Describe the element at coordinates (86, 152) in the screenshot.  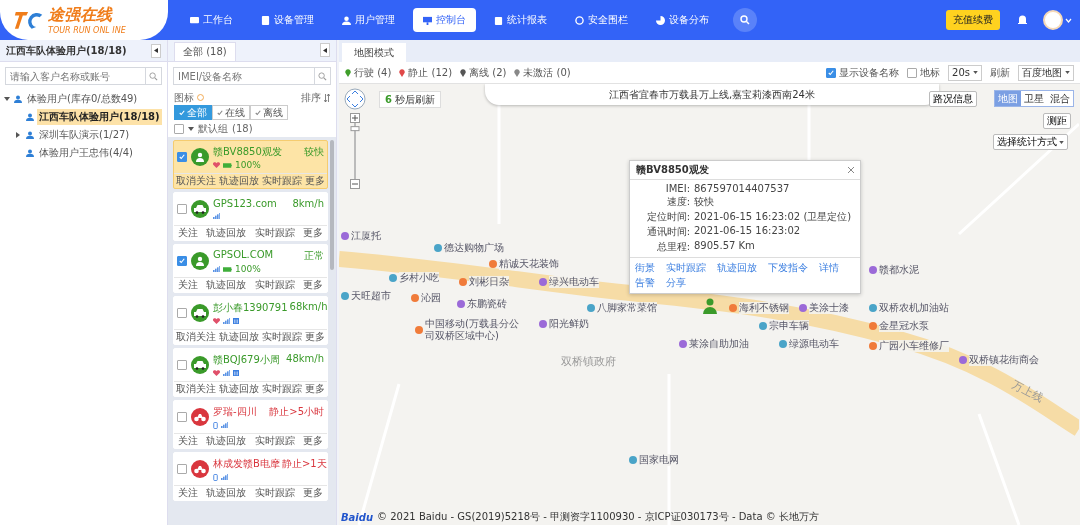
I see `tree-item: 体验用户王忠伟(4/4)` at that location.